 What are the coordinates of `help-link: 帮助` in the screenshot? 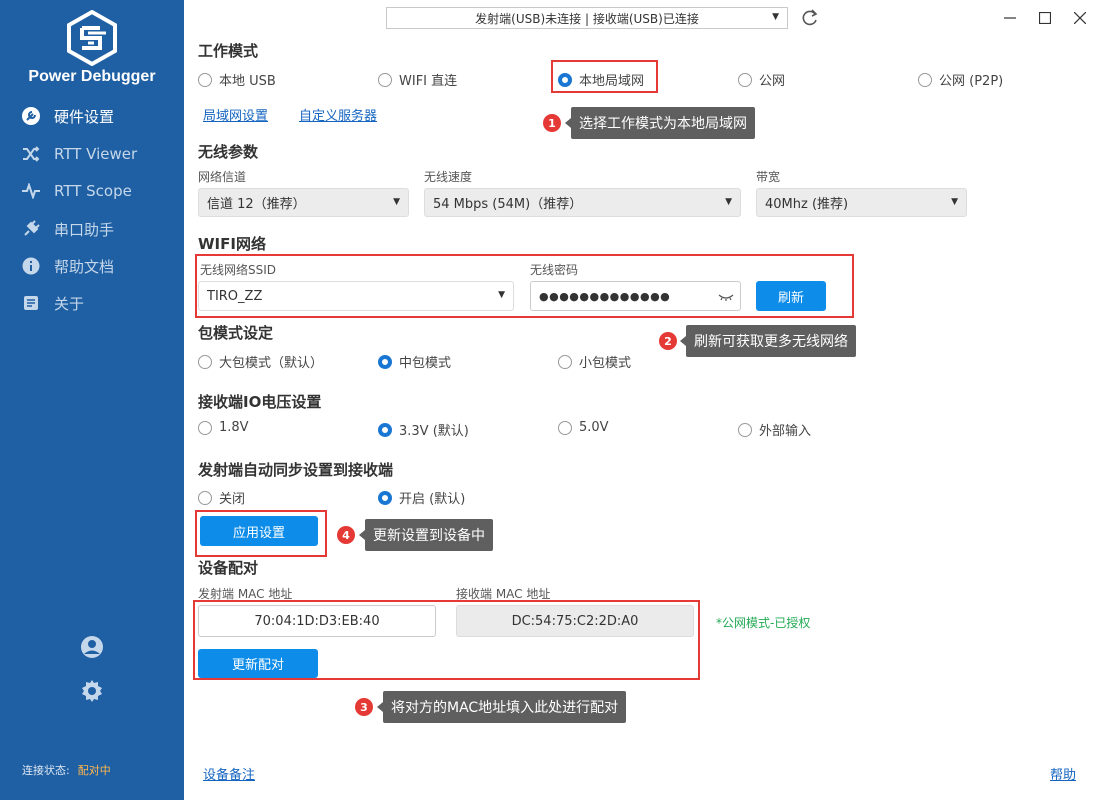 It's located at (1063, 773).